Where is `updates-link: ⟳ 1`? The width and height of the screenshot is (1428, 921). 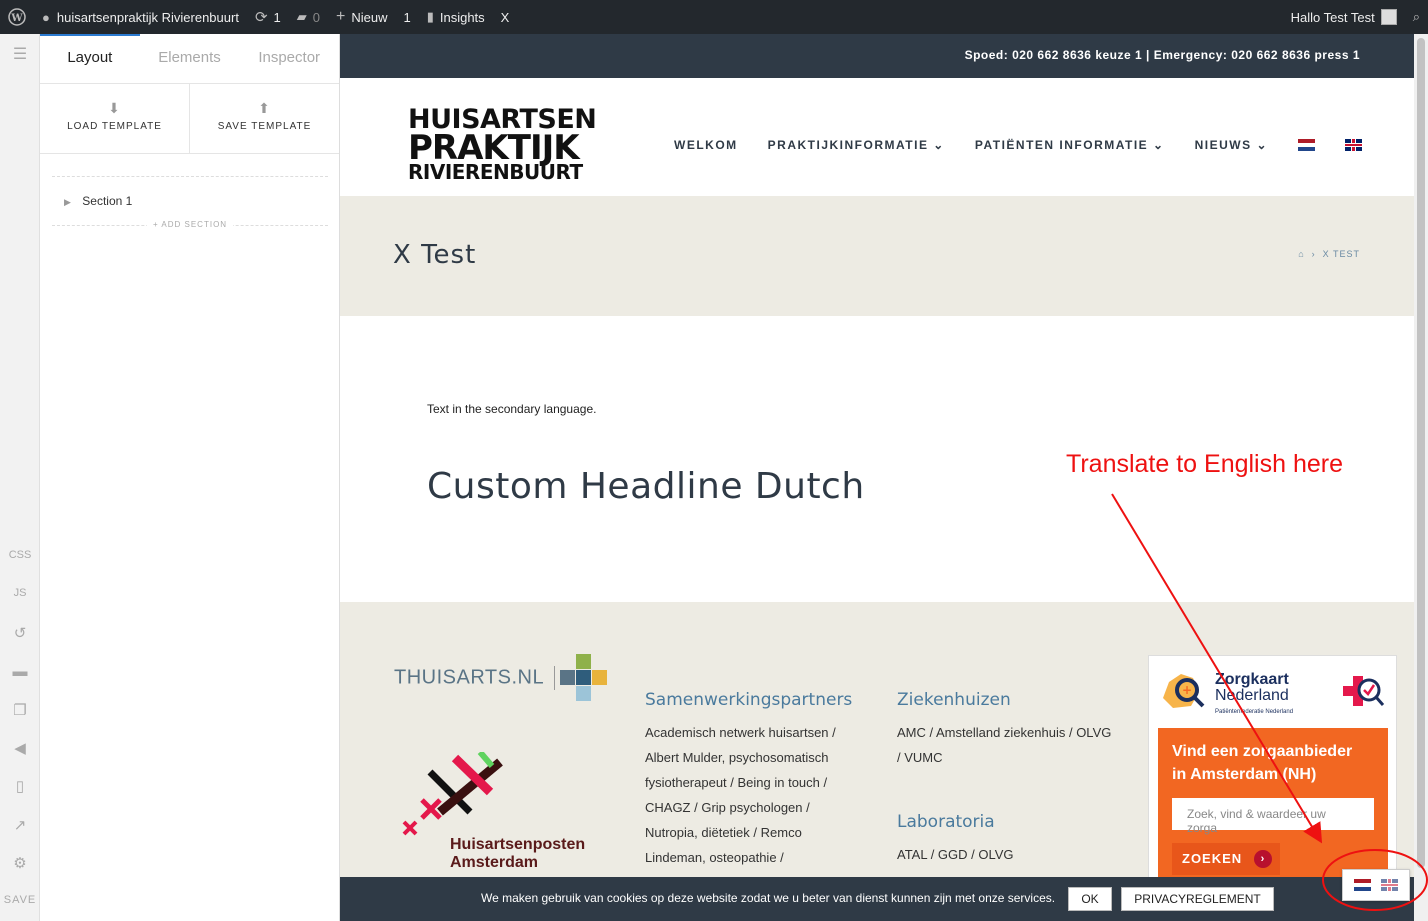 updates-link: ⟳ 1 is located at coordinates (268, 17).